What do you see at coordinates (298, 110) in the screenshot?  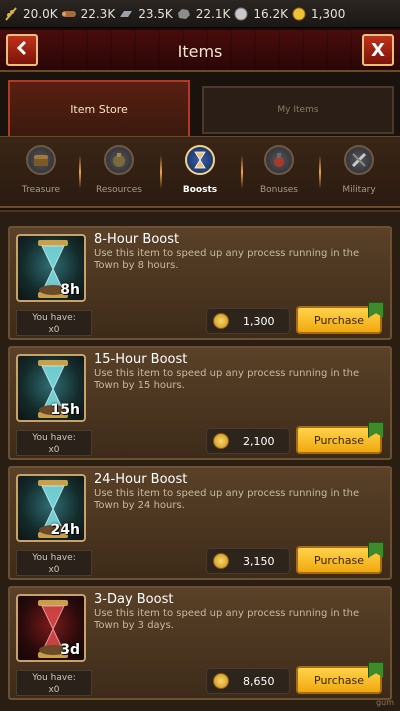 I see `tab-my-items: My Items` at bounding box center [298, 110].